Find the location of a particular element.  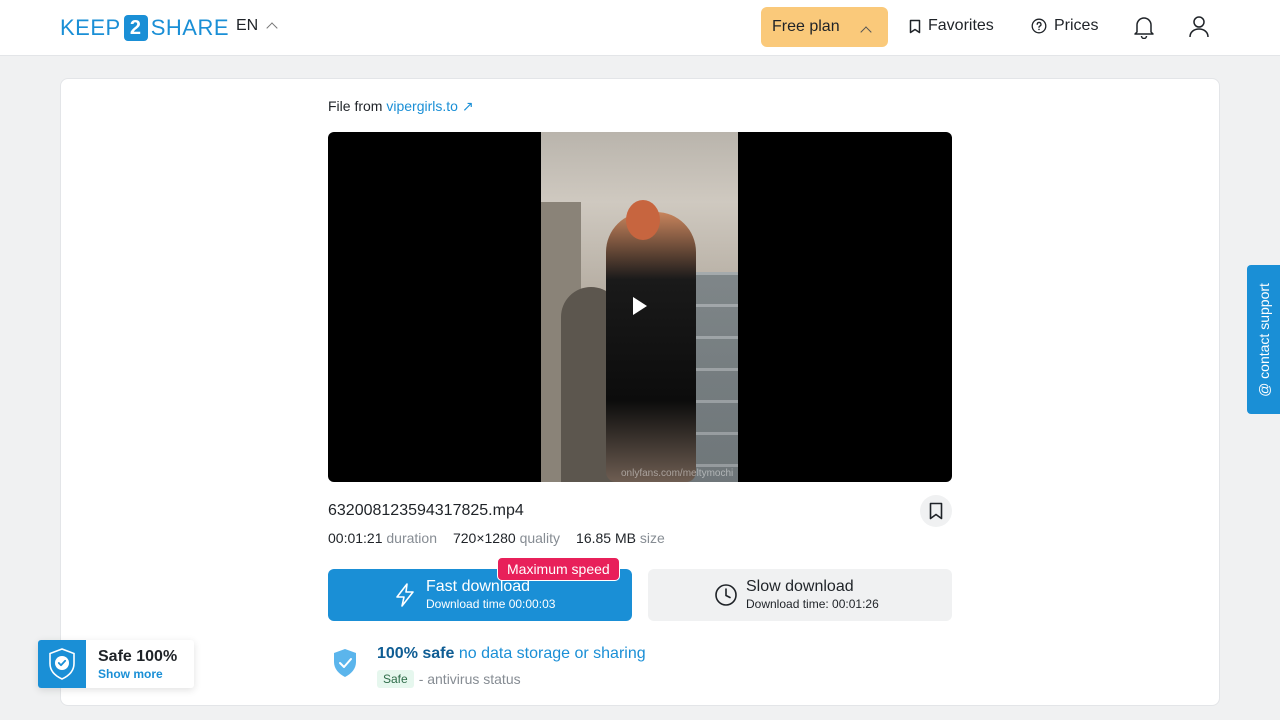

source-link: vipergirls.to ↗ is located at coordinates (429, 106).